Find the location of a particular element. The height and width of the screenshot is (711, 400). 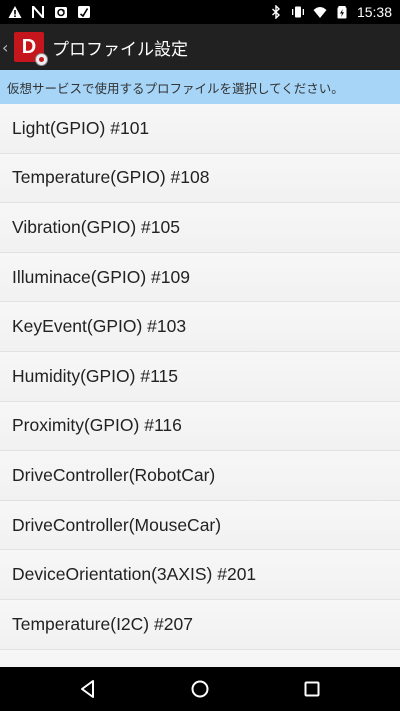

home-circle-icon is located at coordinates (200, 689).